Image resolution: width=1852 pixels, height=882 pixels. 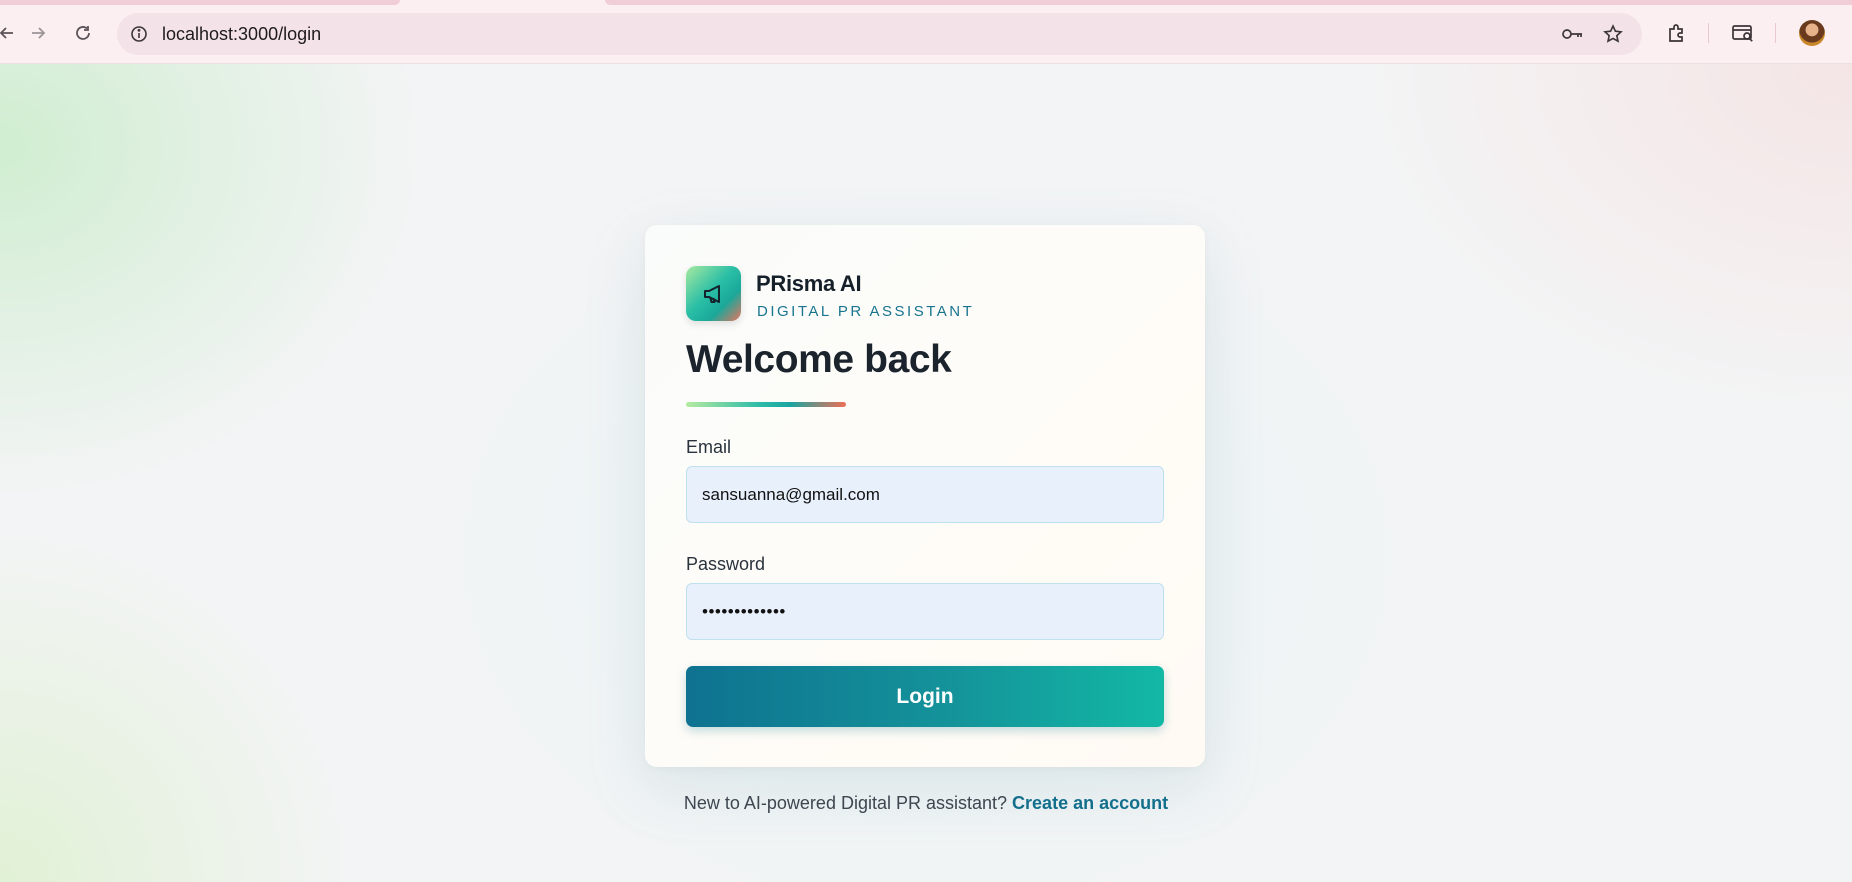 I want to click on star-icon, so click(x=1613, y=34).